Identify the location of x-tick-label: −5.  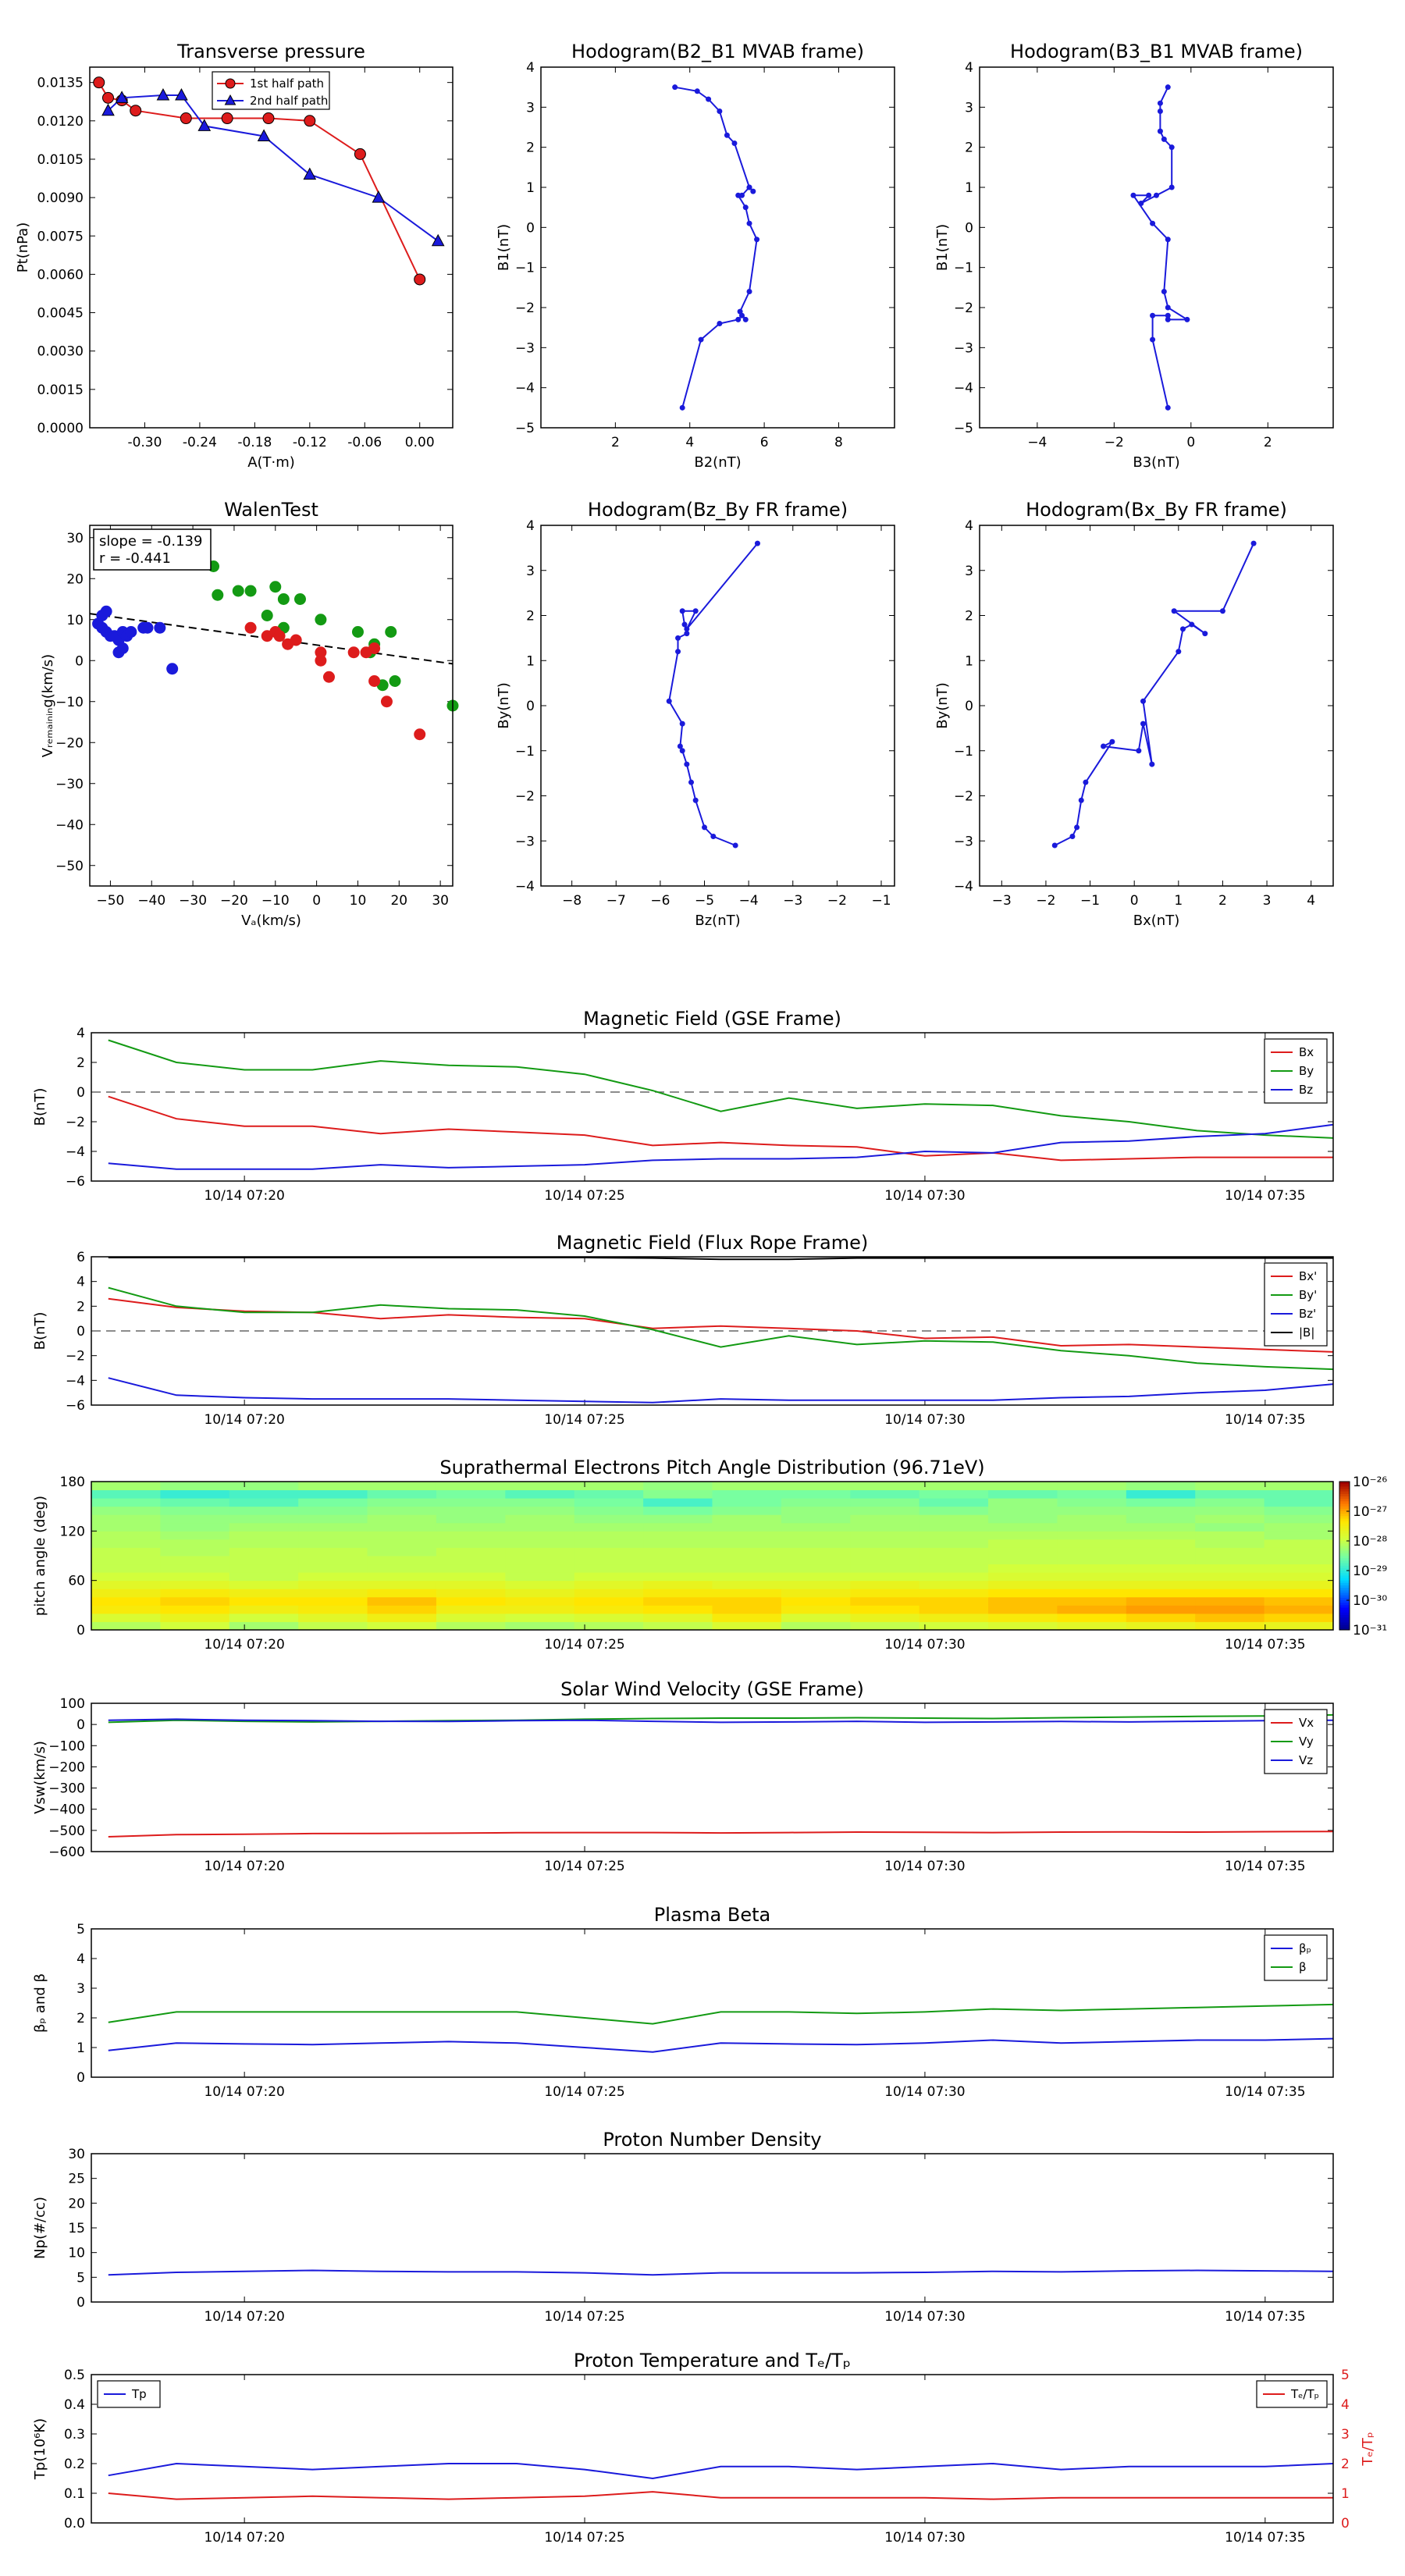
(705, 901).